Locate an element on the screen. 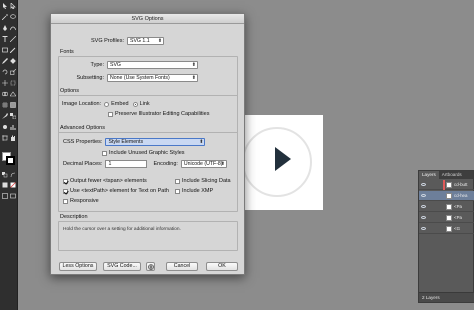 The height and width of the screenshot is (310, 474). gradient-tool-icon is located at coordinates (13, 105).